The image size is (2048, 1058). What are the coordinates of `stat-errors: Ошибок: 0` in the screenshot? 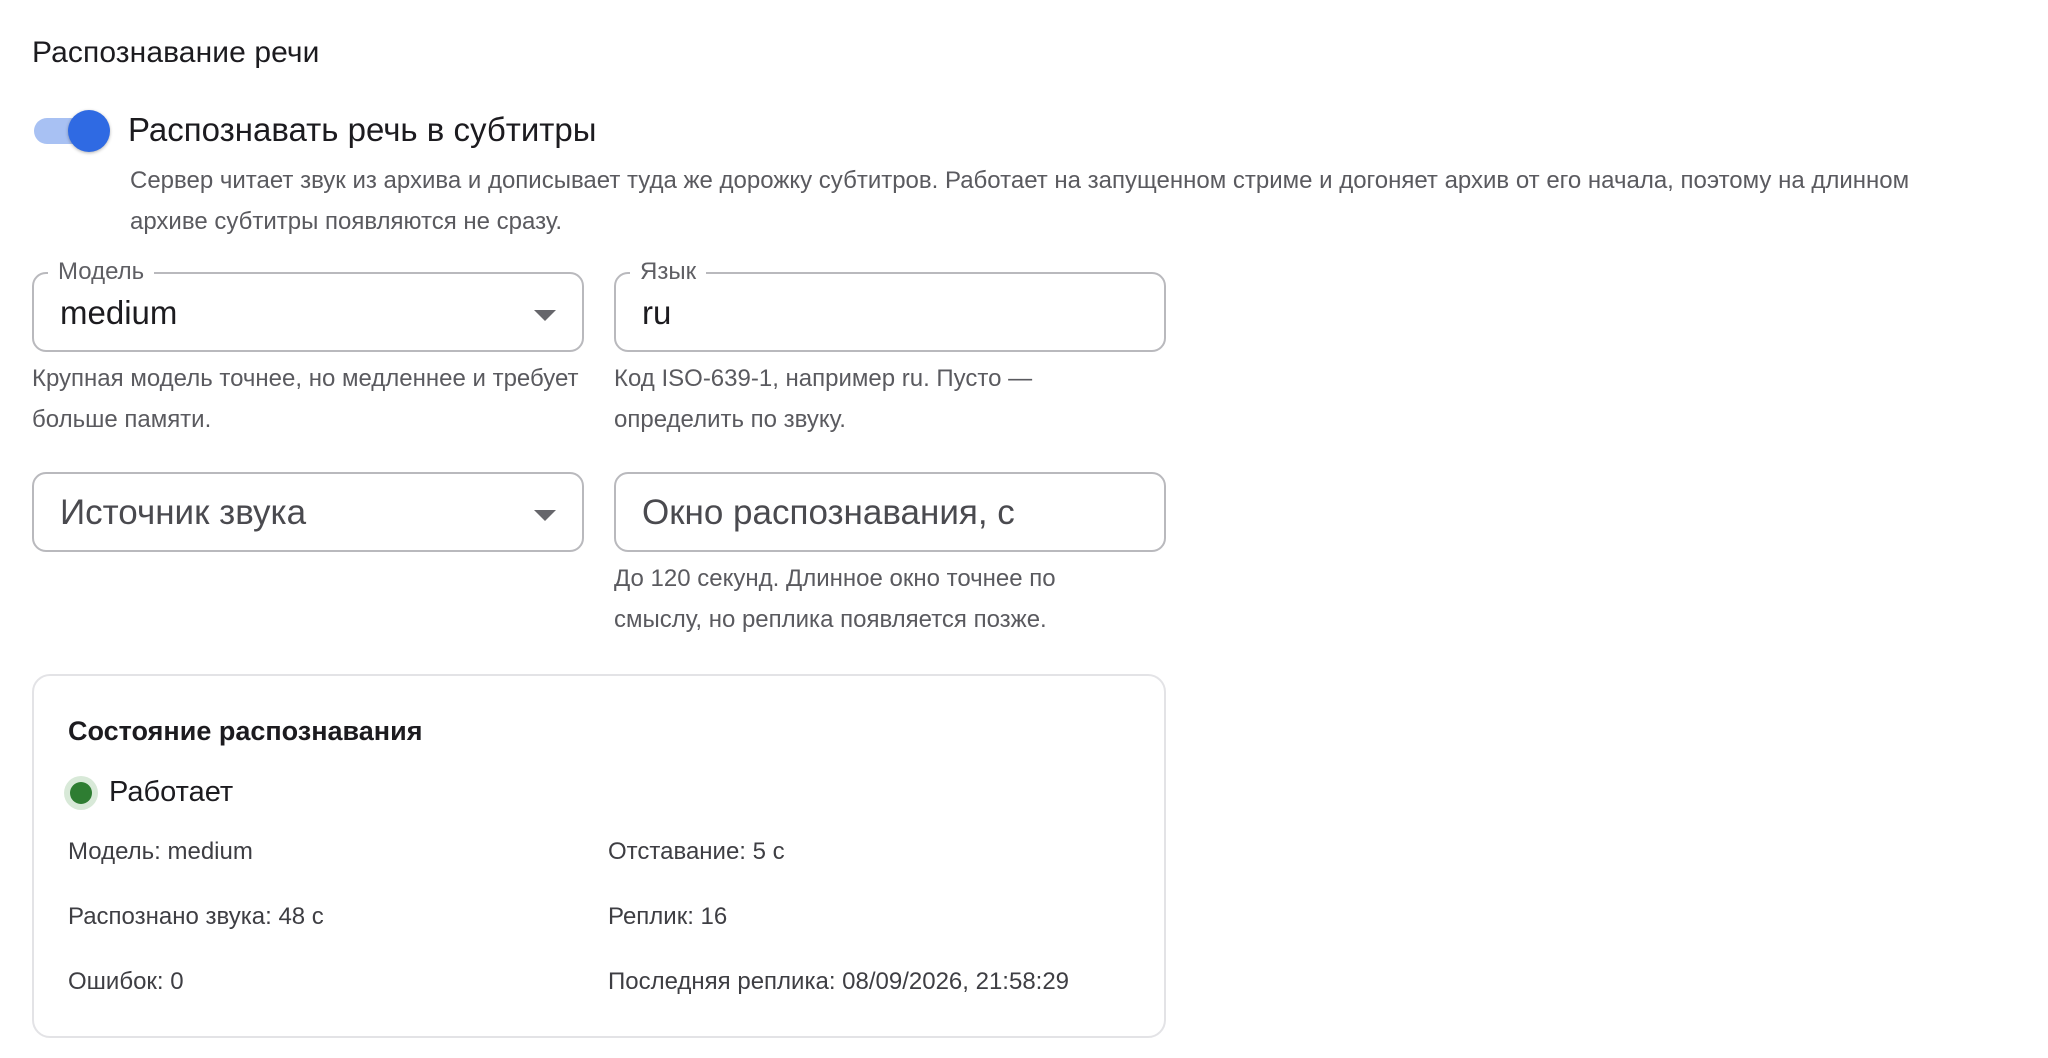 It's located at (126, 981).